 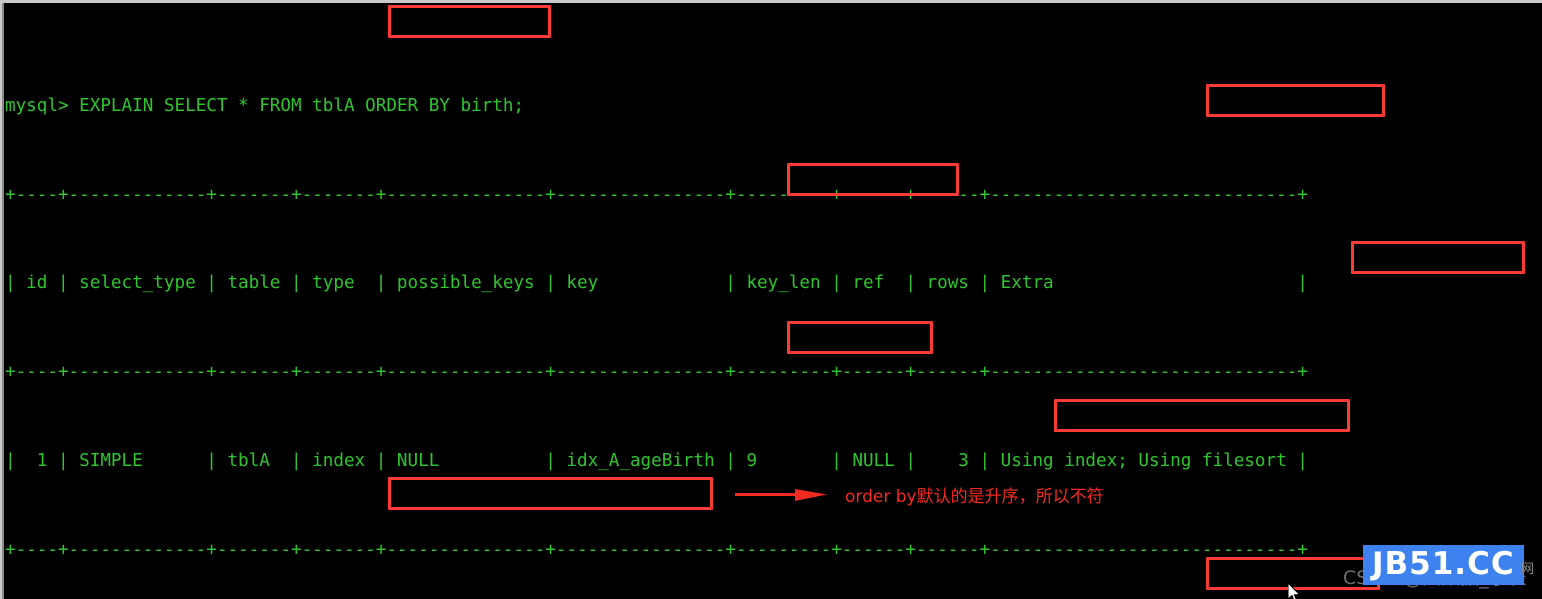 I want to click on jb51-watermark-suffix: 网, so click(x=1528, y=569).